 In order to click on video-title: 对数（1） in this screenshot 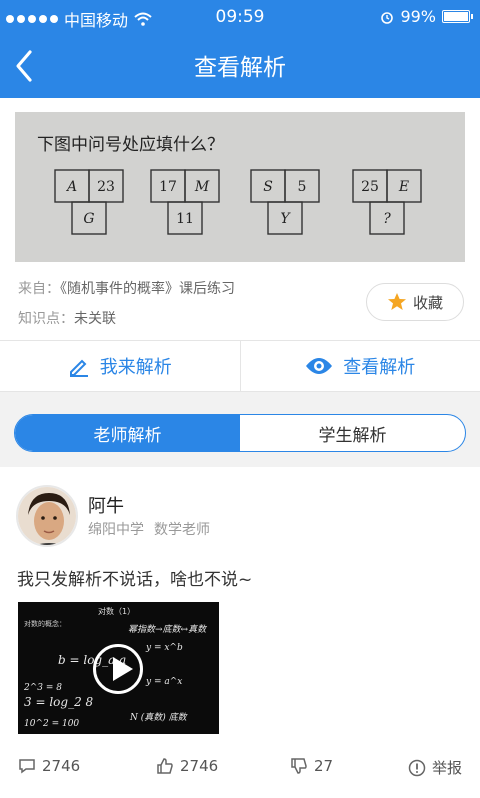, I will do `click(116, 611)`.